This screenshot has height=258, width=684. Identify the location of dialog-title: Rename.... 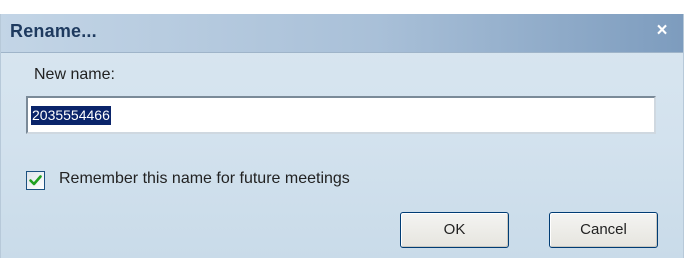
(53, 31).